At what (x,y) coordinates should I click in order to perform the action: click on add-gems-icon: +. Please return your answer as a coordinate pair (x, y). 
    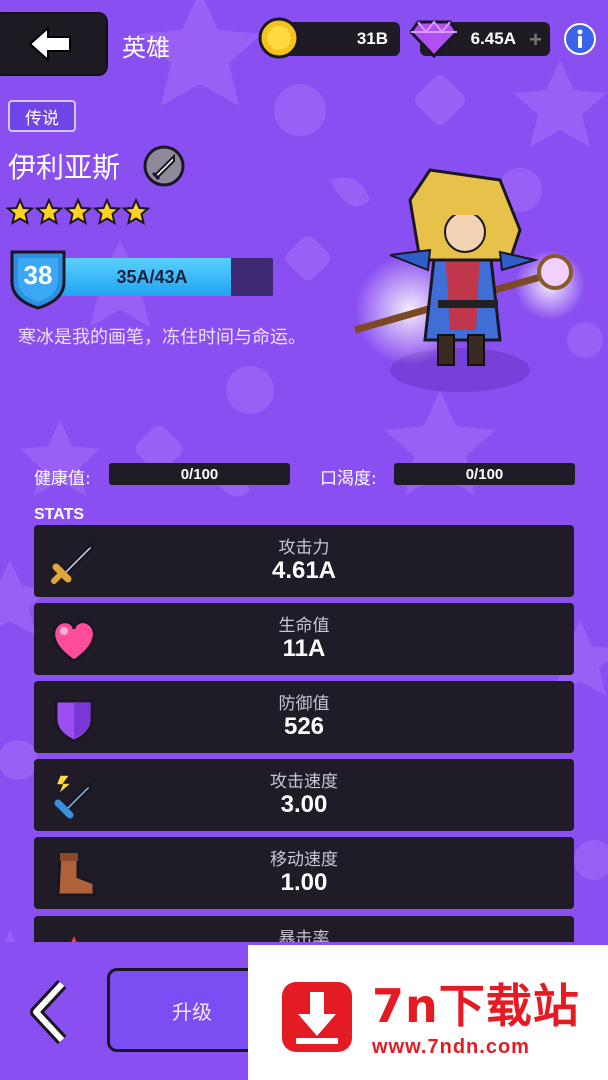
    Looking at the image, I should click on (535, 40).